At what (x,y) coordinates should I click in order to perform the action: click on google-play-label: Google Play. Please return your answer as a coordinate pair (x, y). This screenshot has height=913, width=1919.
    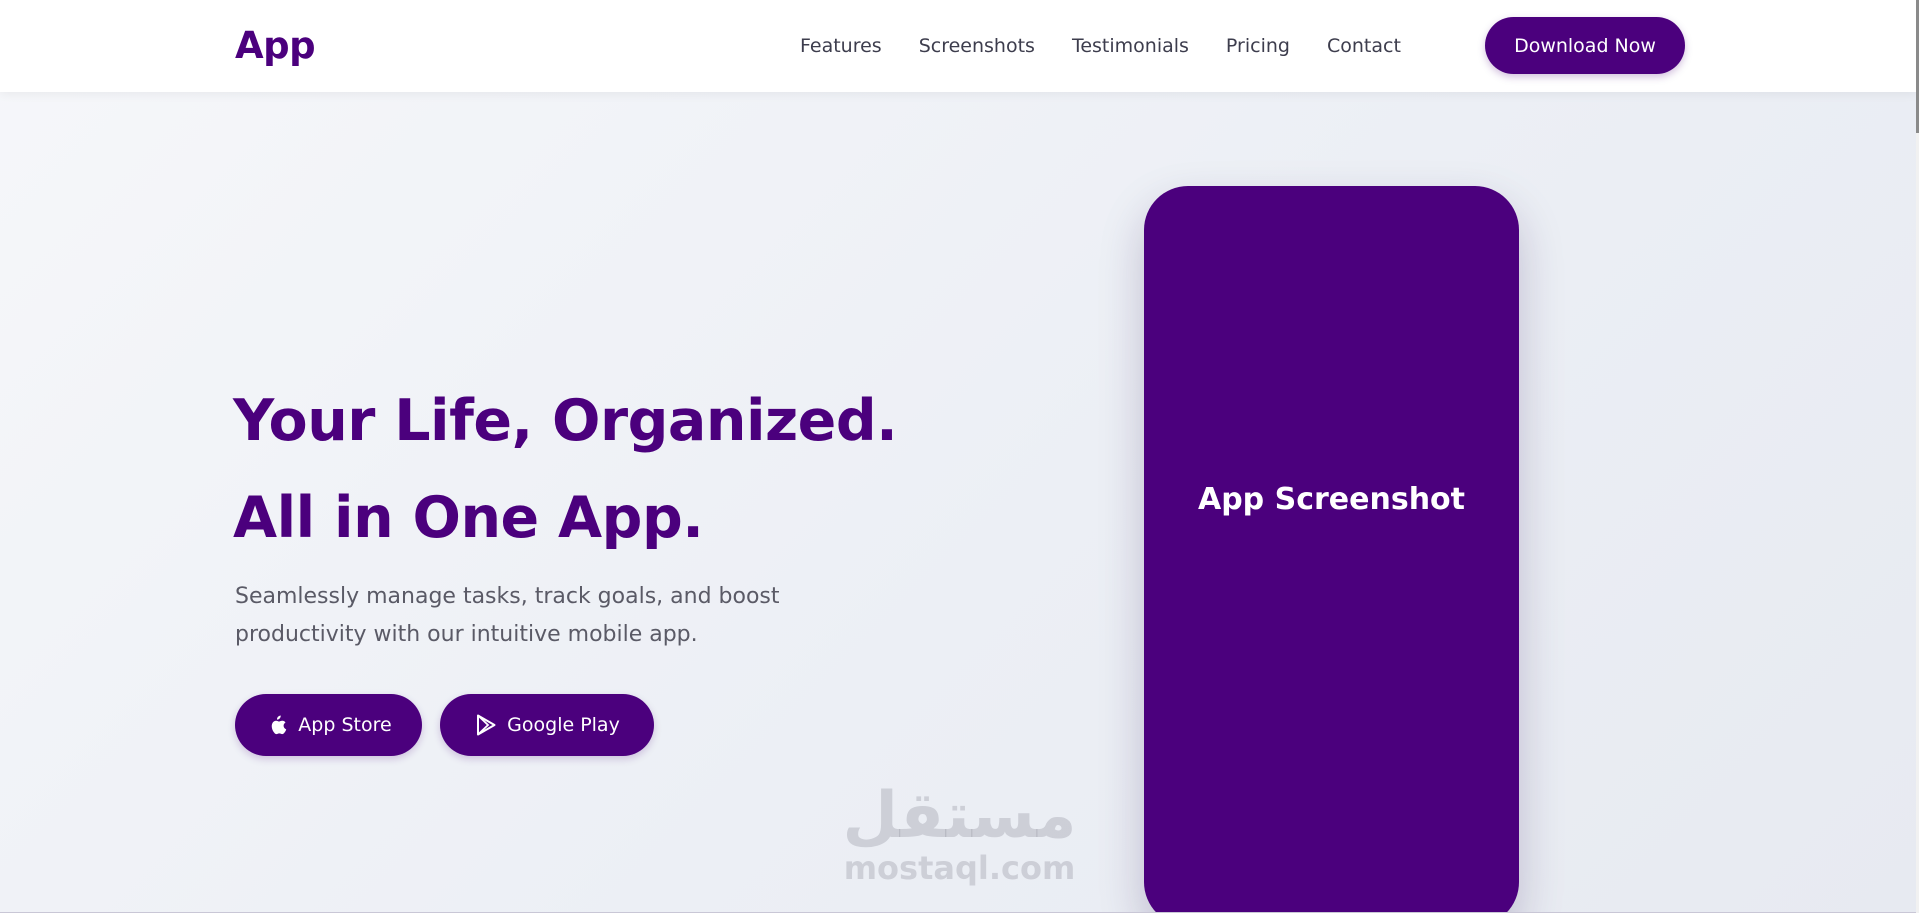
    Looking at the image, I should click on (563, 725).